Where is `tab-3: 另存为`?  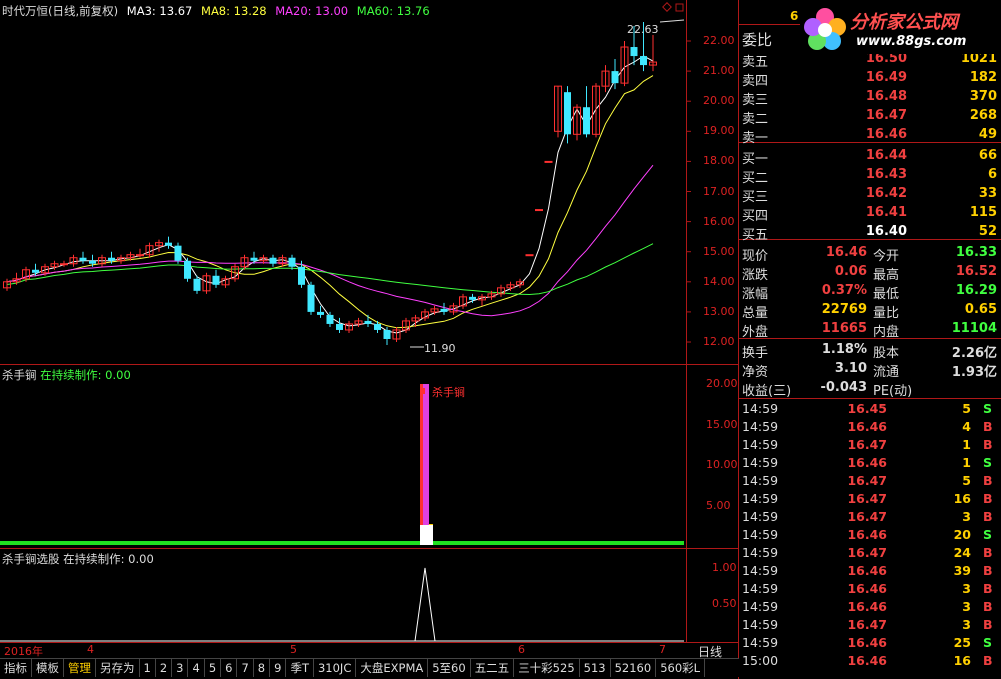
tab-3: 另存为 is located at coordinates (118, 668).